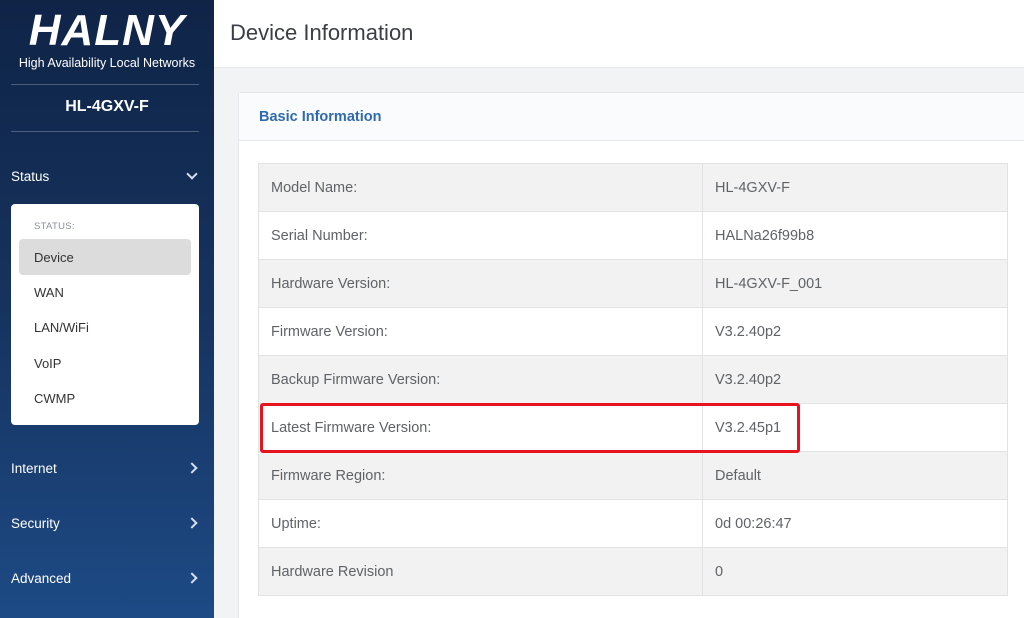 The height and width of the screenshot is (618, 1024). I want to click on table-row: Backup Firmware Version: V3.2.40p2, so click(633, 379).